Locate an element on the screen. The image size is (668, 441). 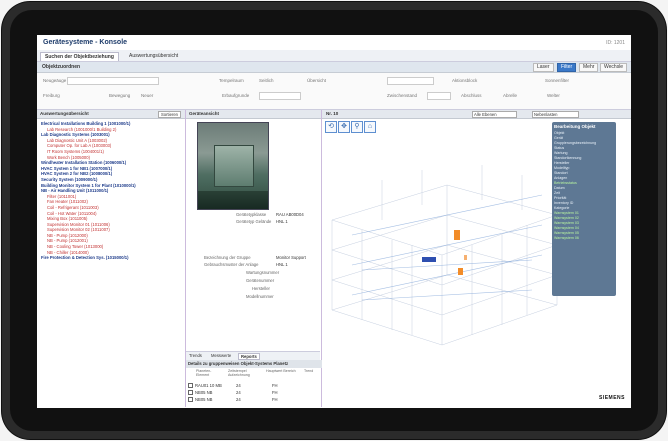
column-header: Hauptwert Bereich is located at coordinates (281, 371).